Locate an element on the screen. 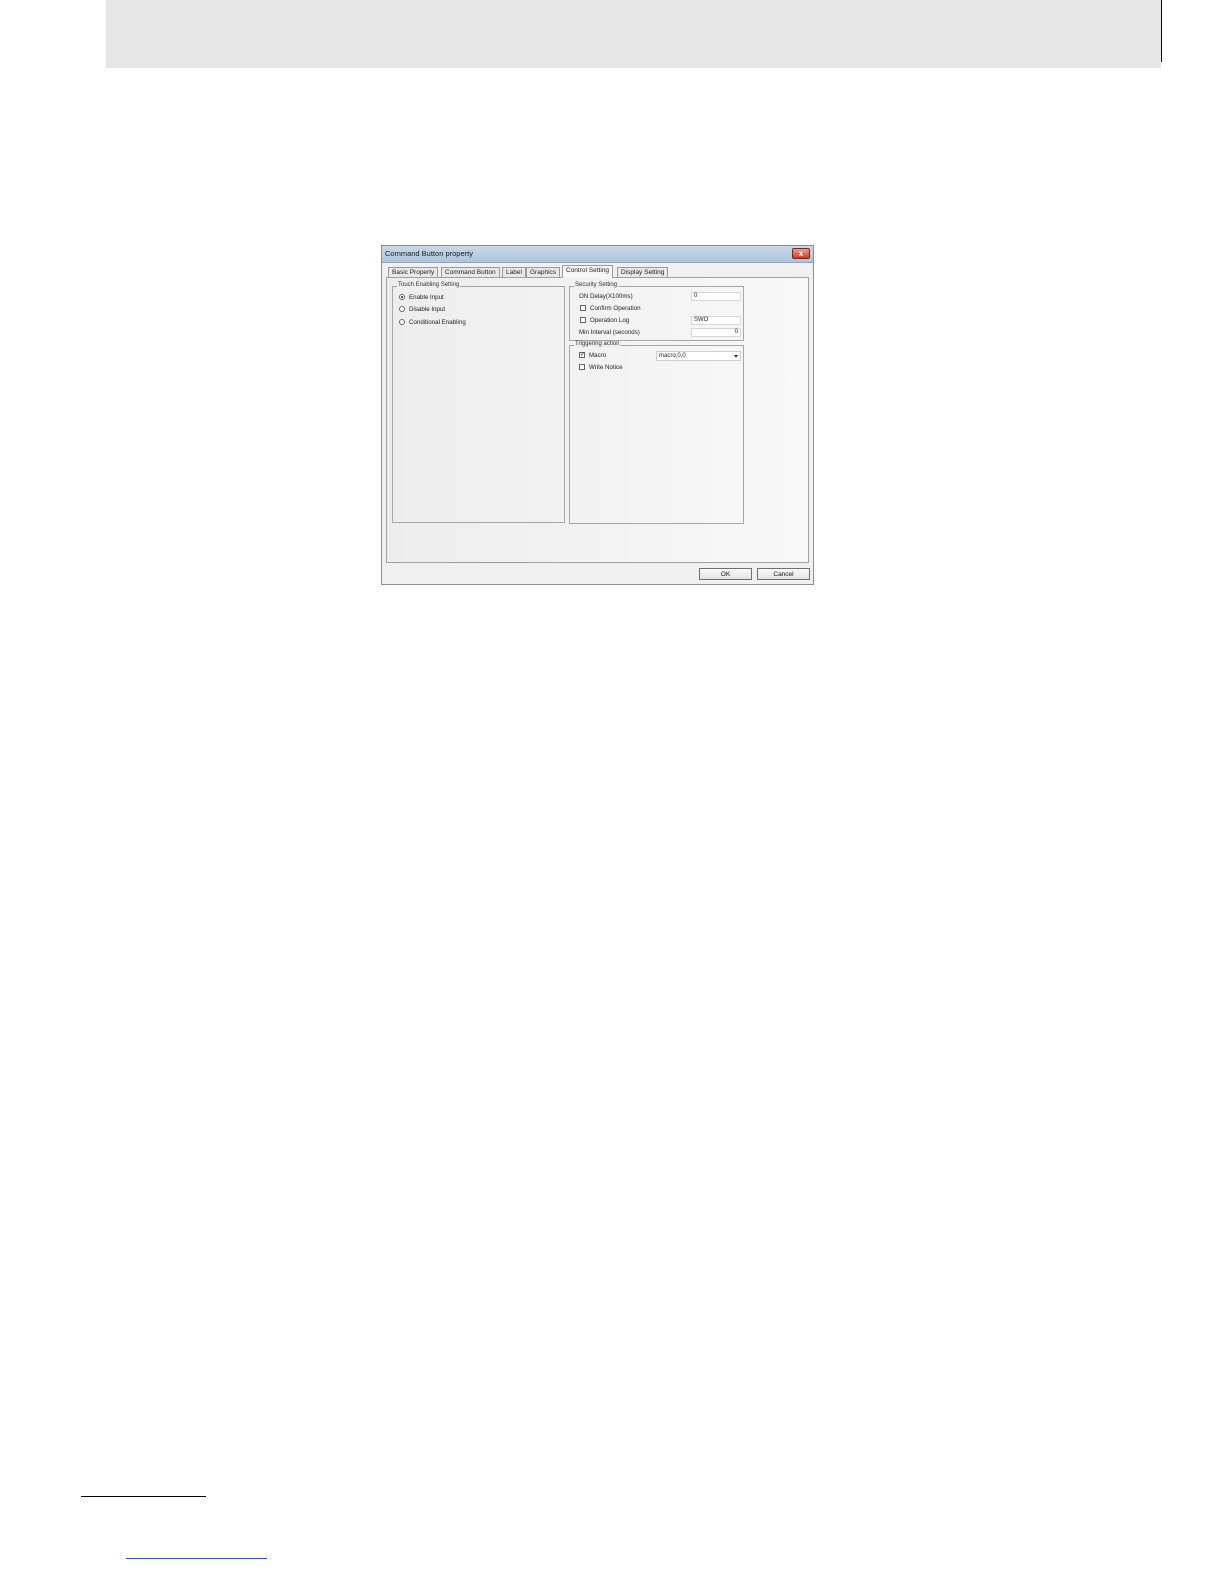 Image resolution: width=1224 pixels, height=1584 pixels. footer-link-underline is located at coordinates (196, 1558).